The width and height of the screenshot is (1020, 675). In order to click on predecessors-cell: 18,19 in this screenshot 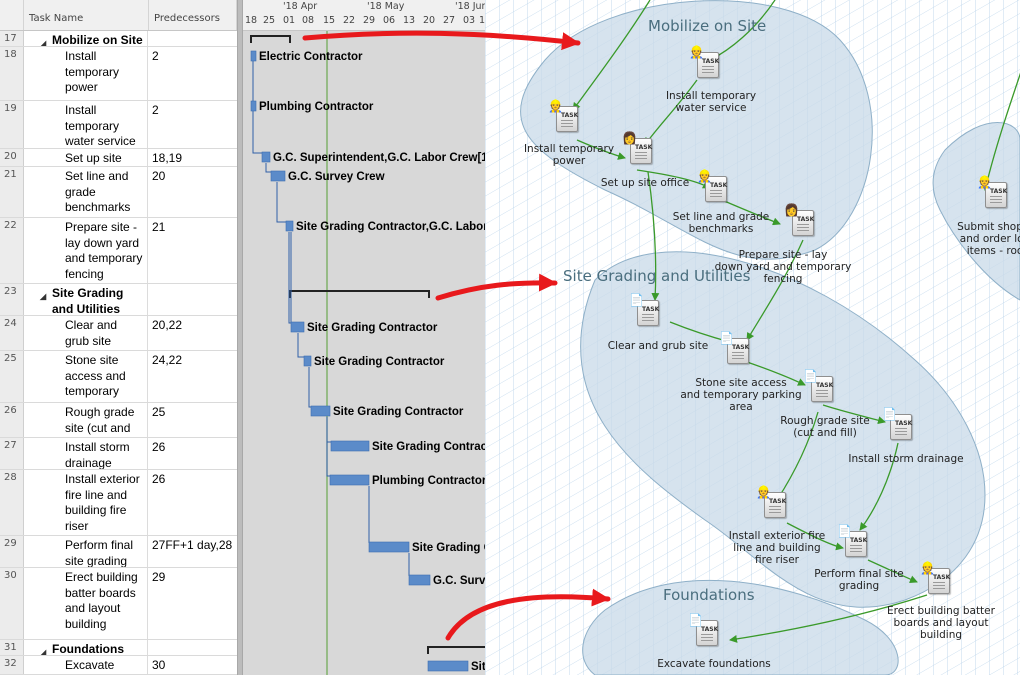, I will do `click(193, 157)`.